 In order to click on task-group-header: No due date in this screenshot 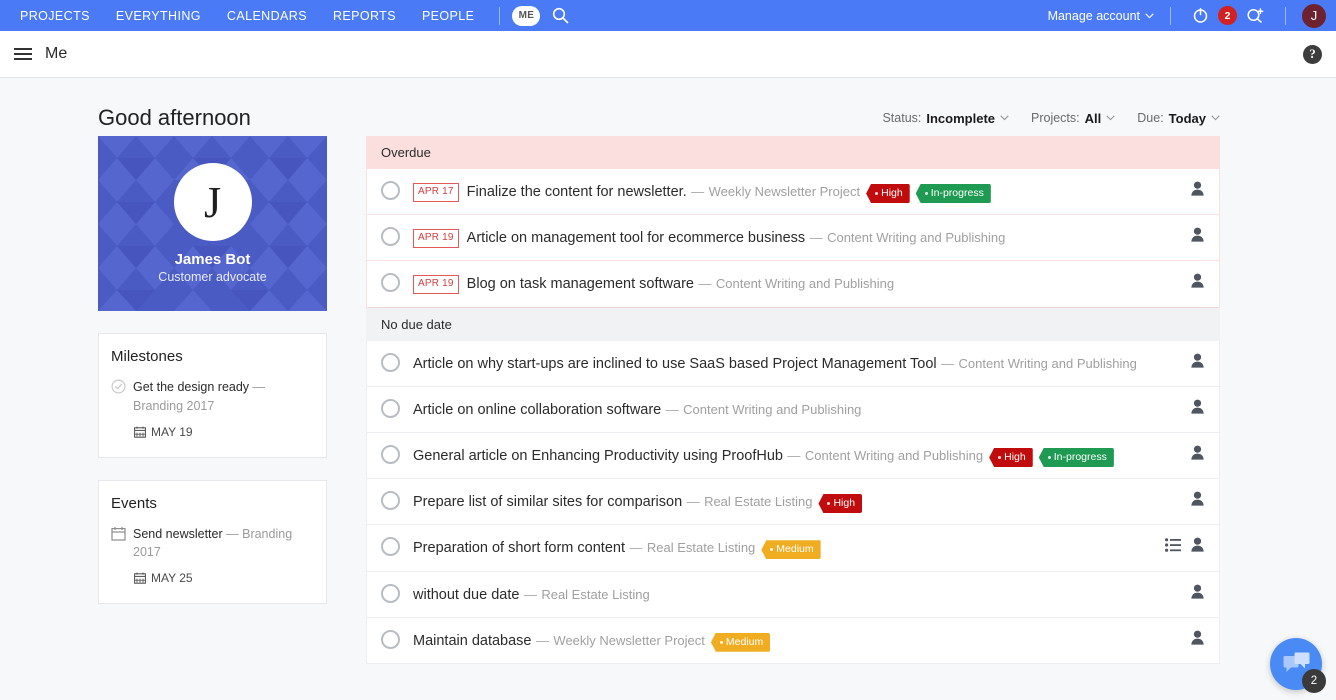, I will do `click(793, 324)`.